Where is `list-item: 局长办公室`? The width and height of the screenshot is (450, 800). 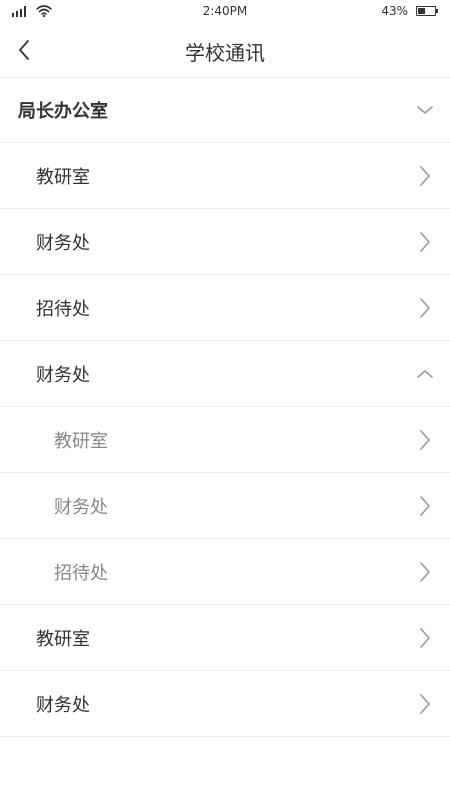
list-item: 局长办公室 is located at coordinates (225, 110).